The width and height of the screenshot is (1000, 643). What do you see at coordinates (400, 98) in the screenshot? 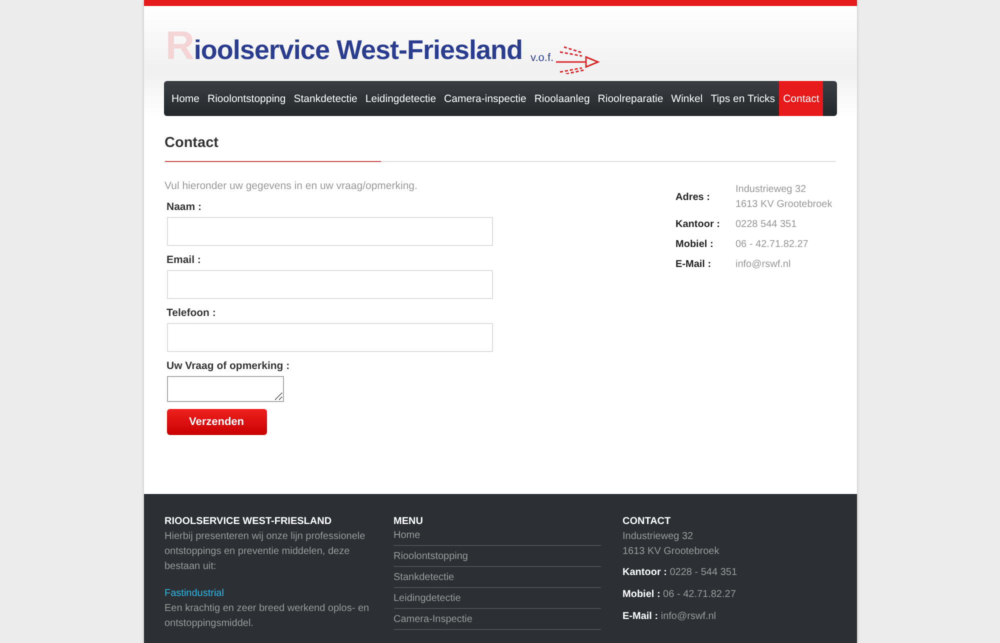
I see `nav-item: Leidingdetectie` at bounding box center [400, 98].